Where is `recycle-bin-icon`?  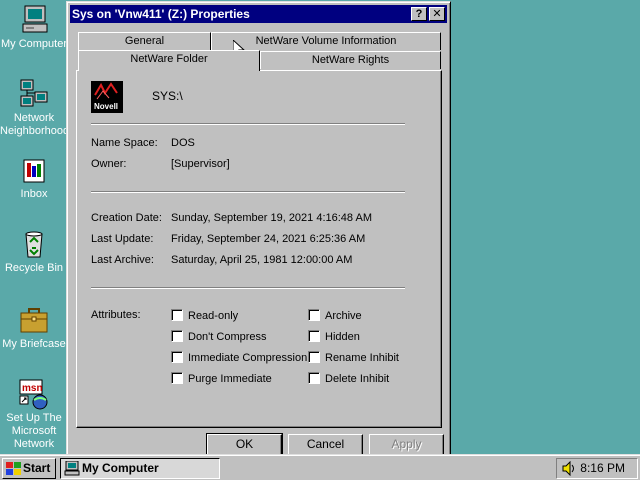
recycle-bin-icon is located at coordinates (34, 244).